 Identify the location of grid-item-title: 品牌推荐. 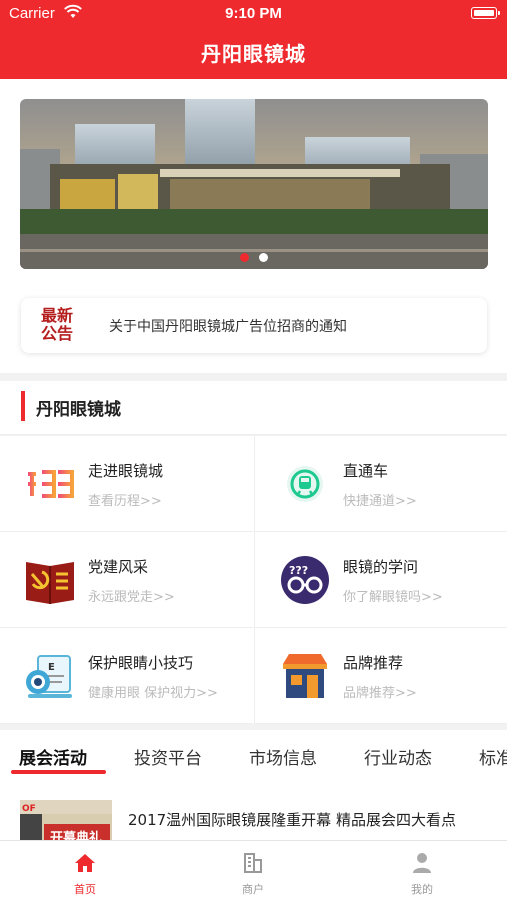
(373, 663).